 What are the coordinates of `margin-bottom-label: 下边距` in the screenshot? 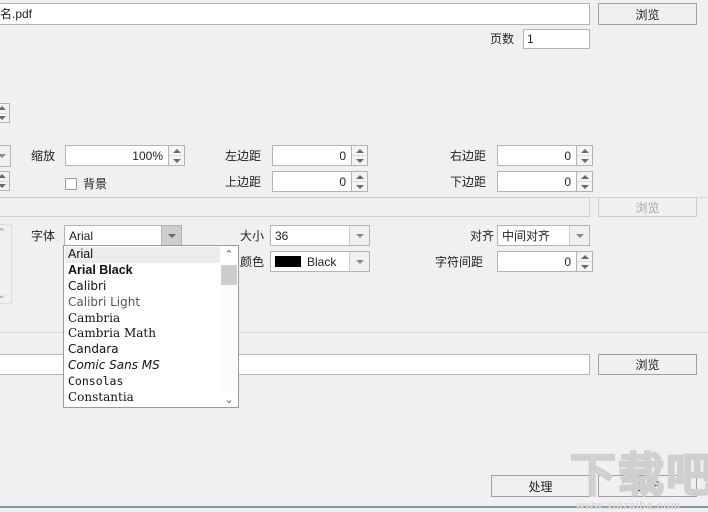 It's located at (468, 182).